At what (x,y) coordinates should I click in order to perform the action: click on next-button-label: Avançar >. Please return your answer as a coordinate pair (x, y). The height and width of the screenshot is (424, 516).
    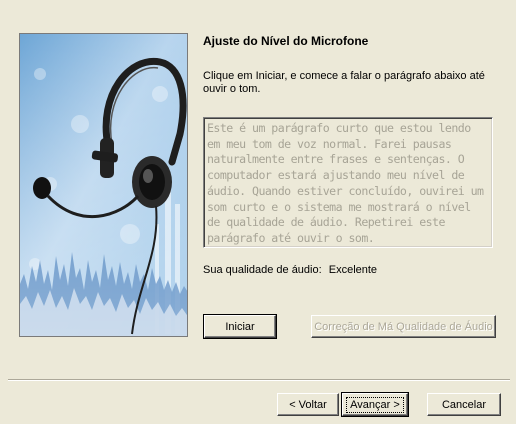
    Looking at the image, I should click on (375, 404).